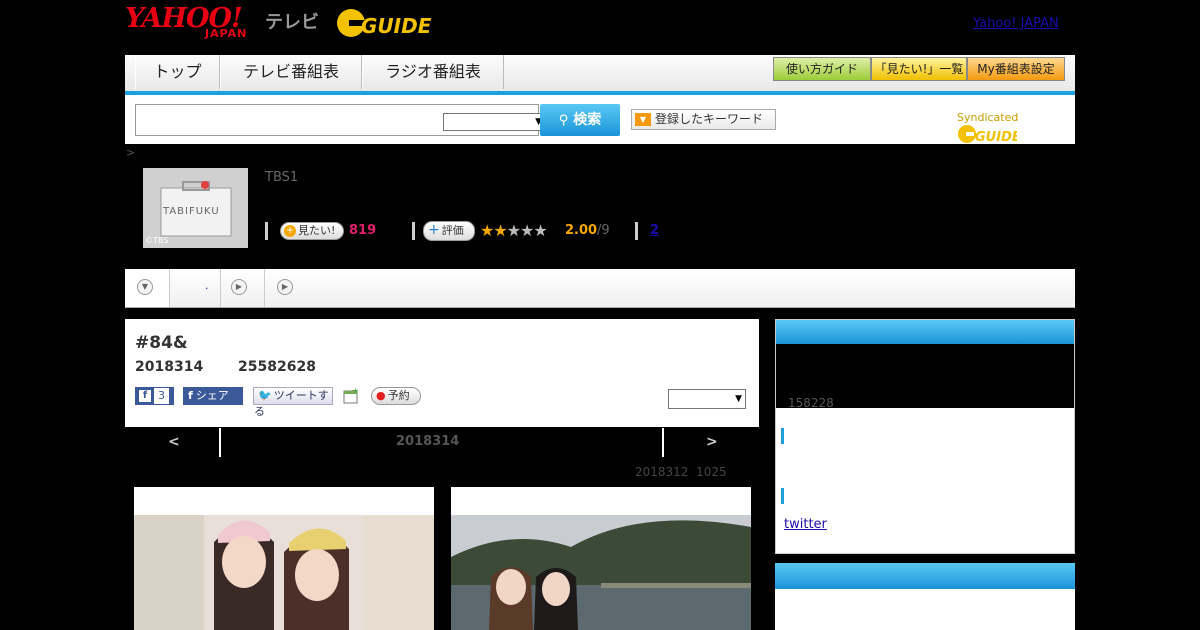  Describe the element at coordinates (581, 230) in the screenshot. I see `rating-value: 2.00` at that location.